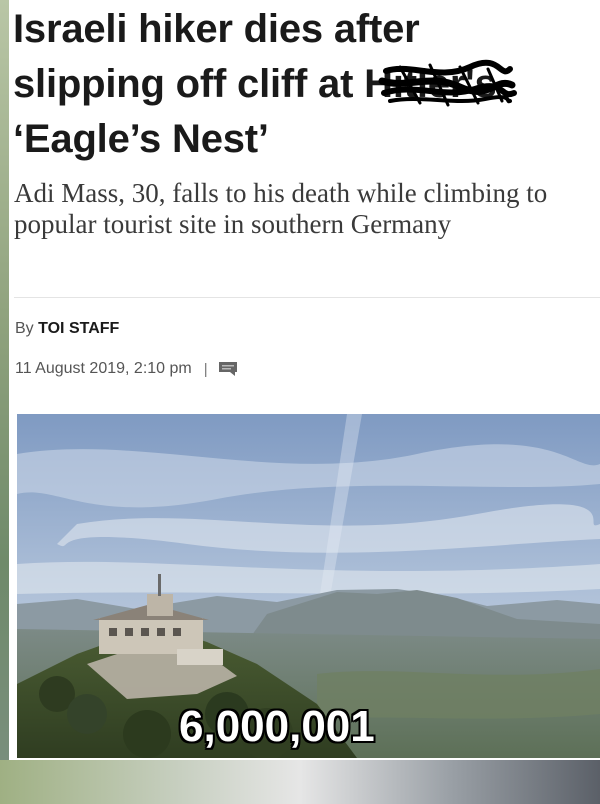  Describe the element at coordinates (307, 297) in the screenshot. I see `divider` at that location.